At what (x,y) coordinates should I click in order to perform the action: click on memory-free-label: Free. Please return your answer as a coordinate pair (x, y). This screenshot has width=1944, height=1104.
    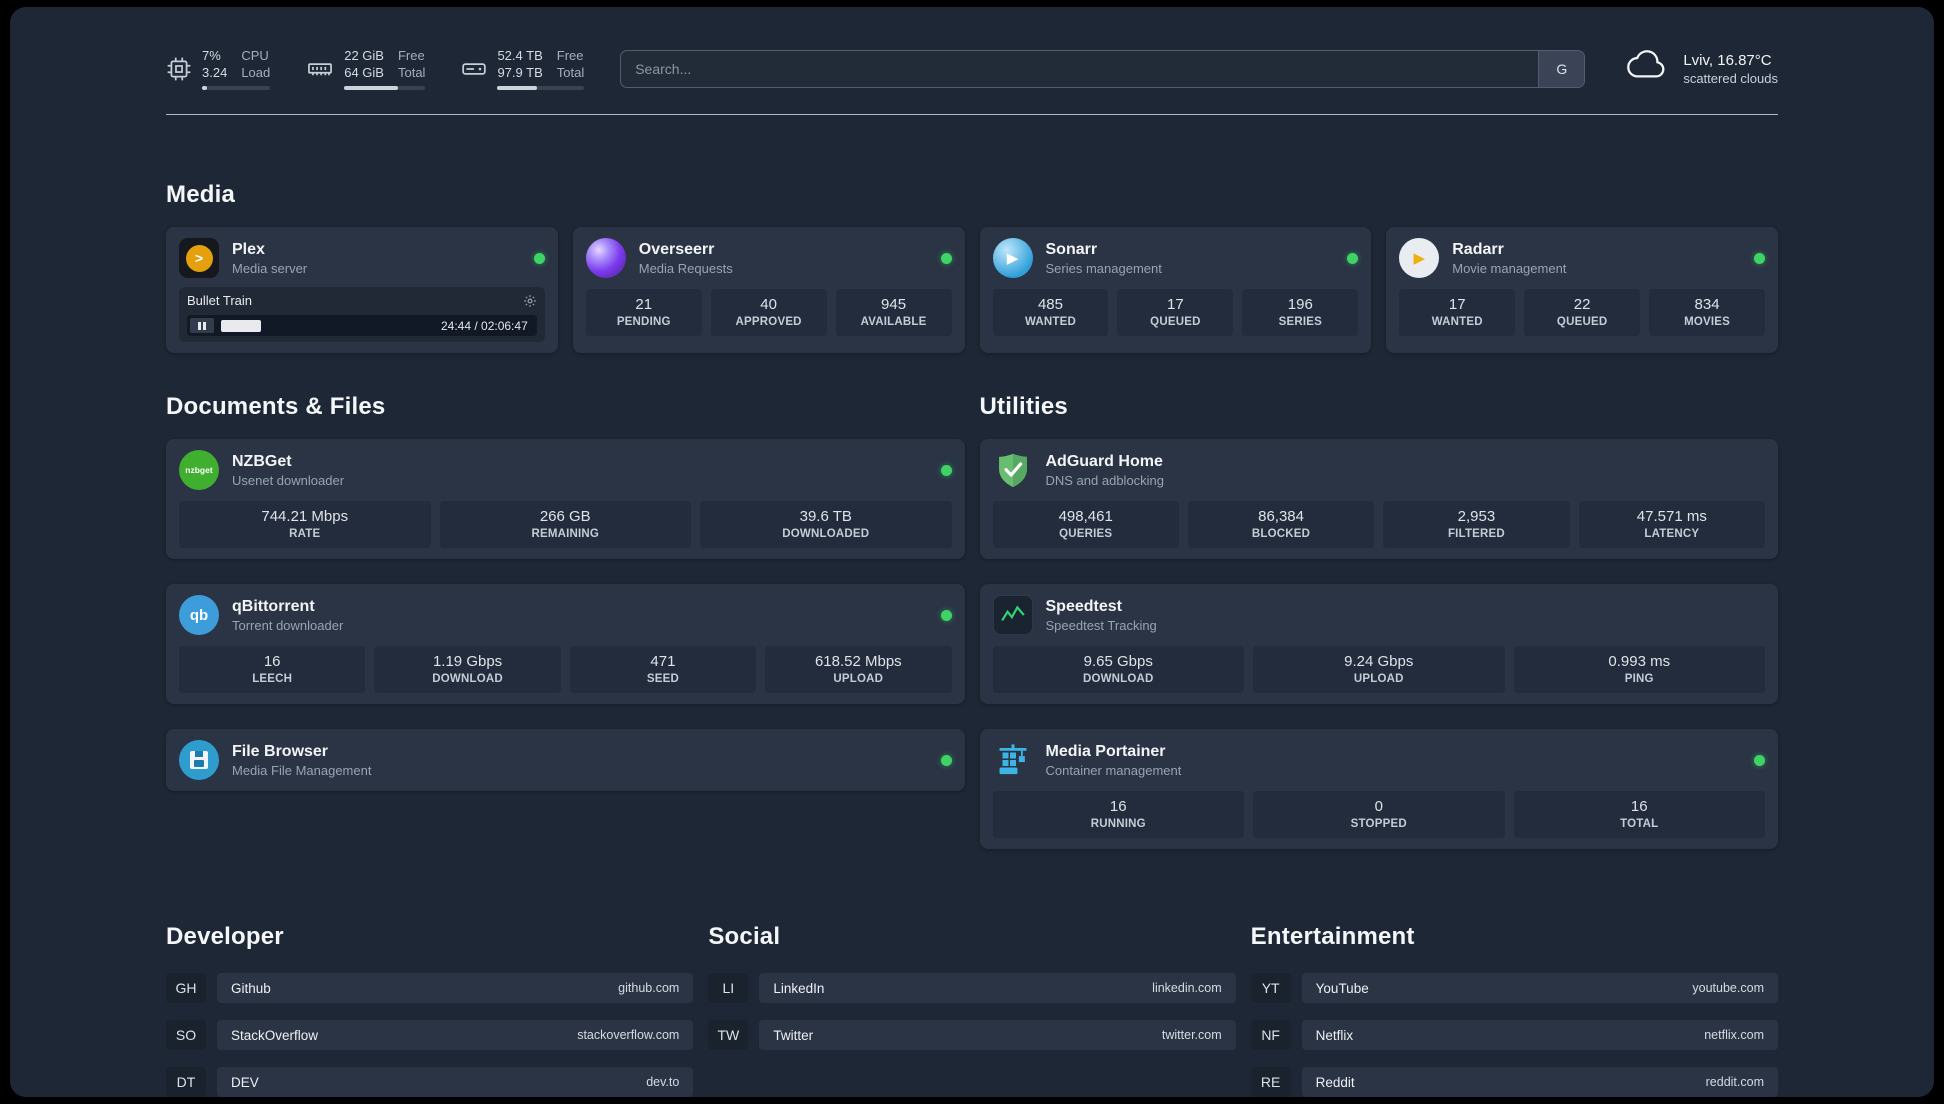
    Looking at the image, I should click on (411, 55).